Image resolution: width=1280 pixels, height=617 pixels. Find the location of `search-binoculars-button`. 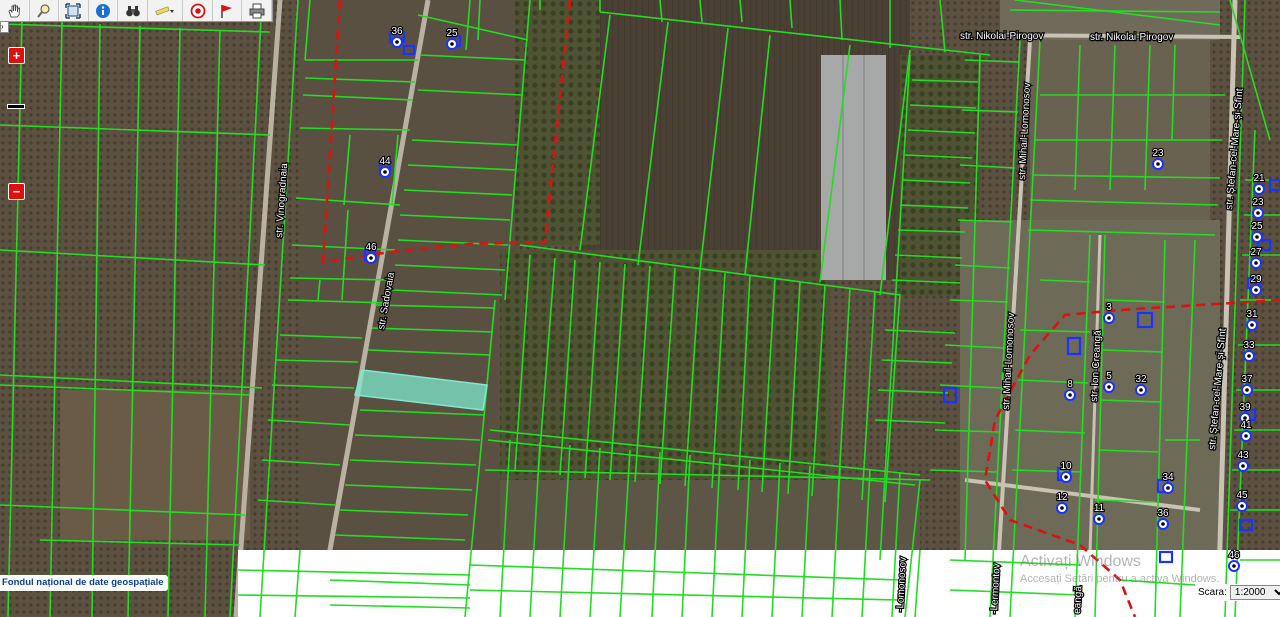

search-binoculars-button is located at coordinates (133, 10).